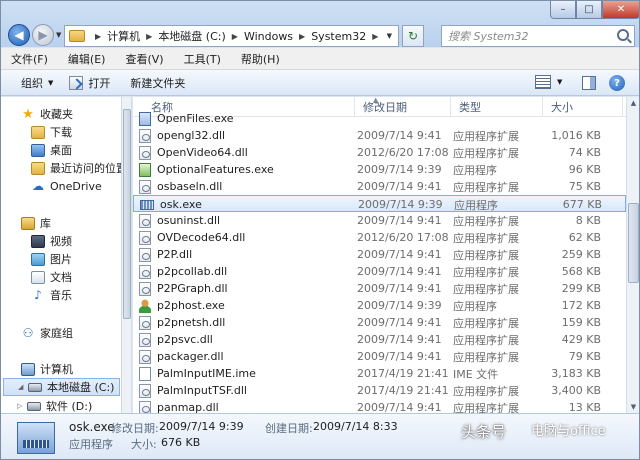 This screenshot has width=640, height=460. What do you see at coordinates (87, 59) in the screenshot?
I see `menu-edit: 编辑(E)` at bounding box center [87, 59].